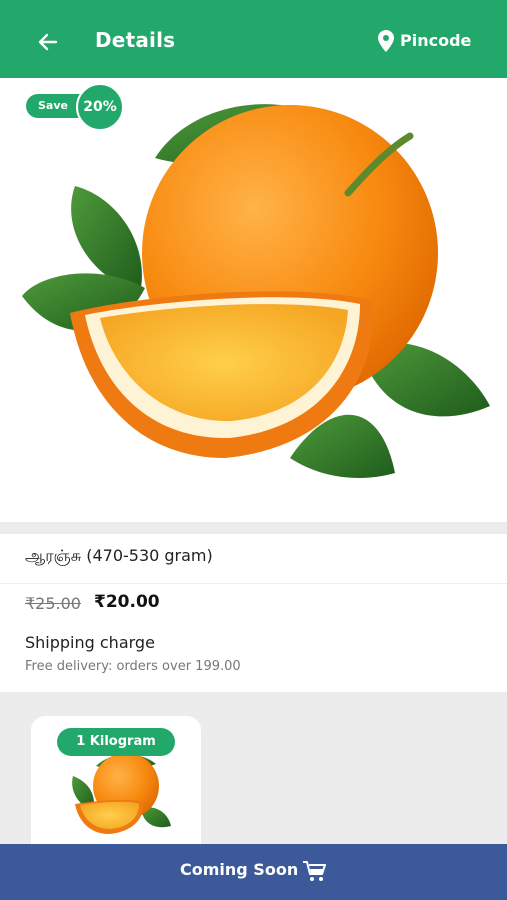 Image resolution: width=507 pixels, height=900 pixels. Describe the element at coordinates (135, 40) in the screenshot. I see `page-title: Details` at that location.